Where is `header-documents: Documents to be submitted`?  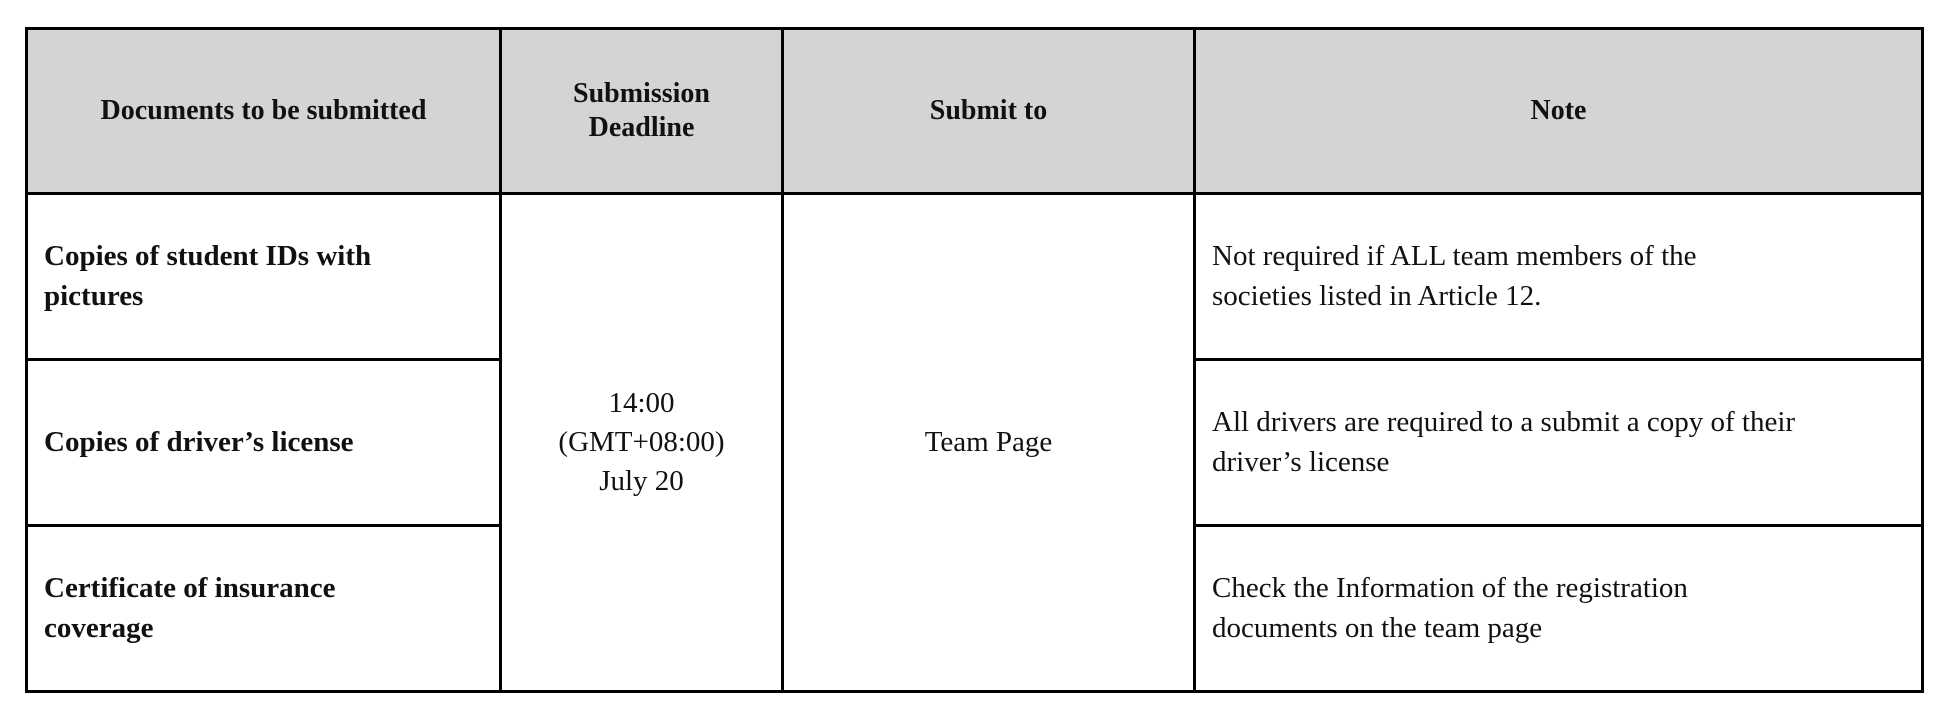 header-documents: Documents to be submitted is located at coordinates (263, 111).